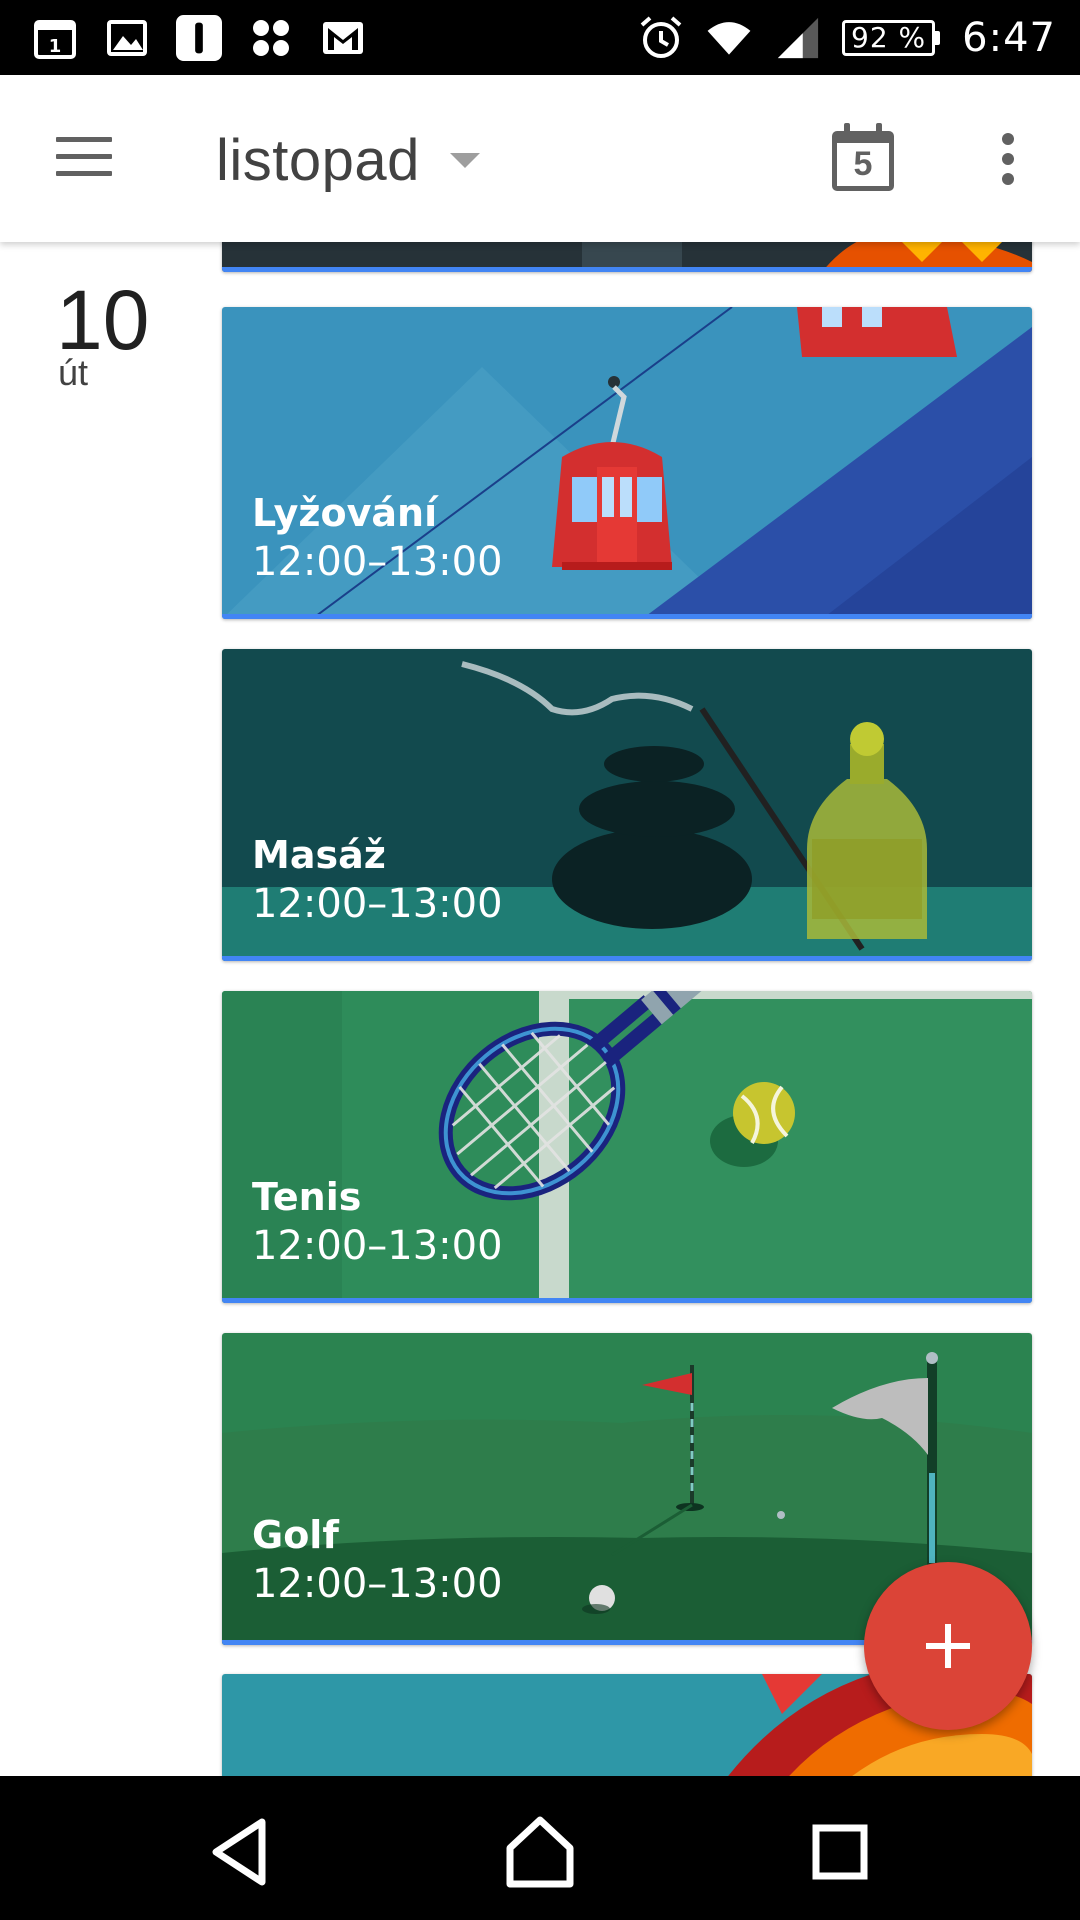 The height and width of the screenshot is (1920, 1080). Describe the element at coordinates (199, 37) in the screenshot. I see `info-icon` at that location.